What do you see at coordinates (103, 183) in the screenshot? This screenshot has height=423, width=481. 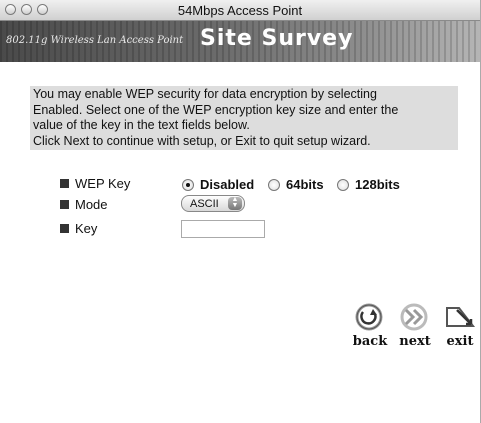 I see `wep-key-label: WEP Key` at bounding box center [103, 183].